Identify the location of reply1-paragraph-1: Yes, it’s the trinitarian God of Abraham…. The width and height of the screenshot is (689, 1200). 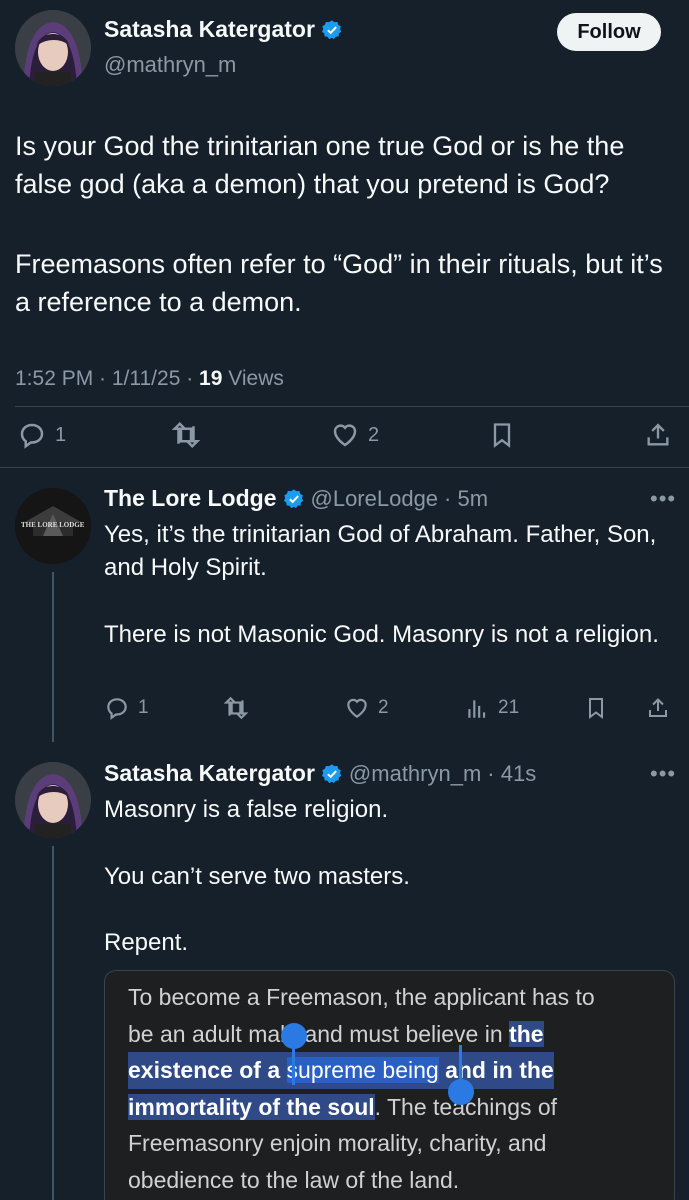
(380, 551).